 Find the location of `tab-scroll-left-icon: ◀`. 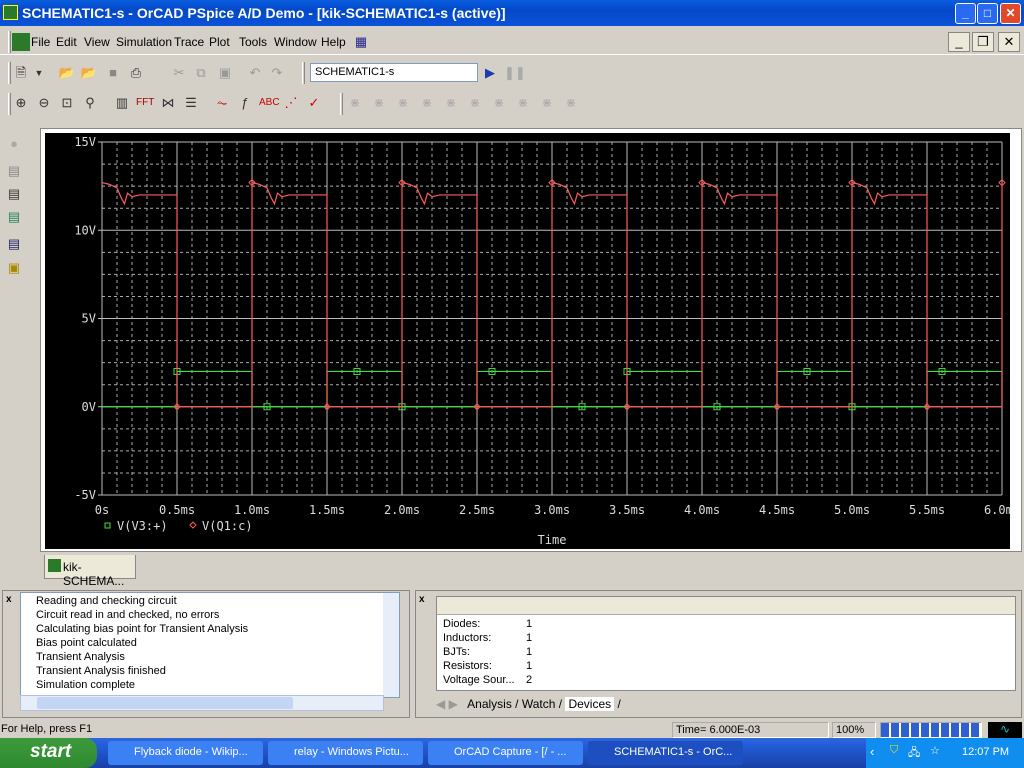

tab-scroll-left-icon: ◀ is located at coordinates (440, 704).